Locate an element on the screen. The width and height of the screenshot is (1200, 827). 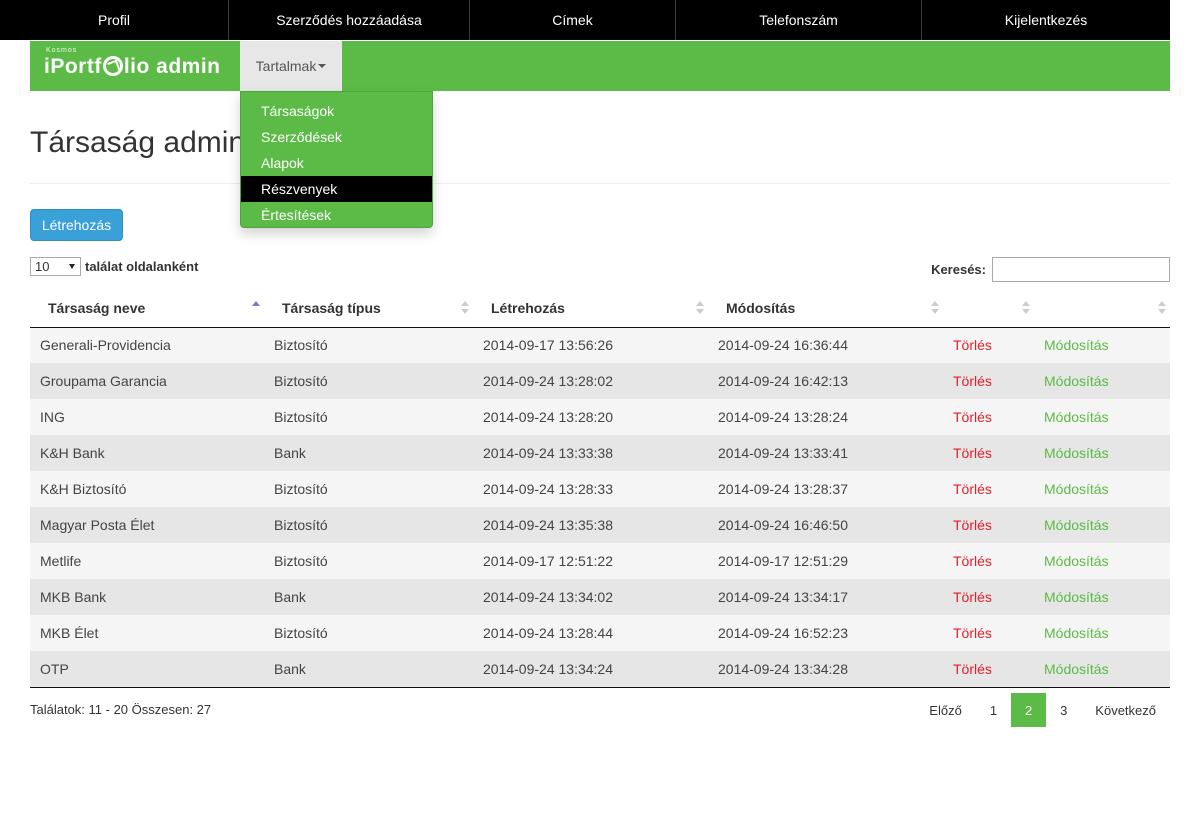
menu-item-notifications: Értesítések is located at coordinates (336, 215).